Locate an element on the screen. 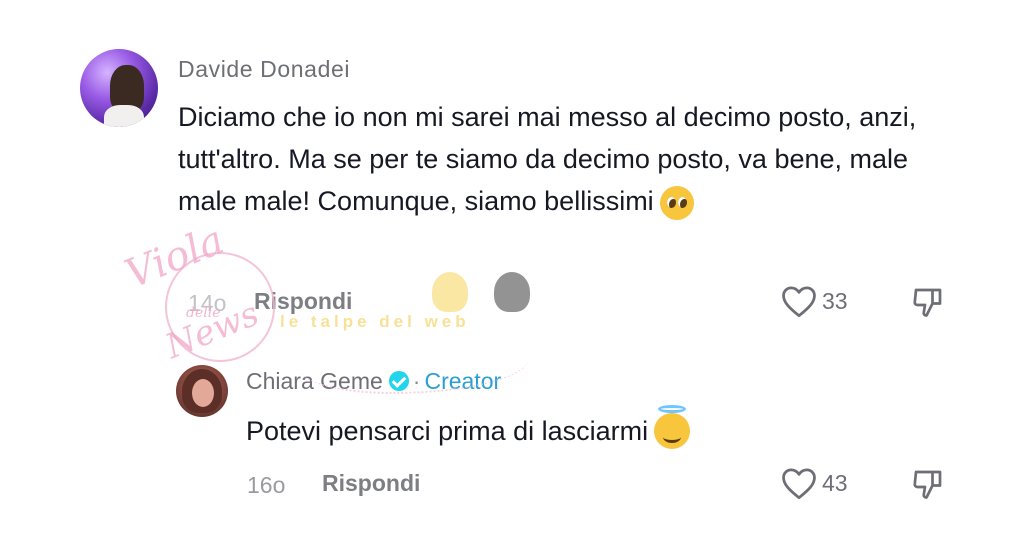 This screenshot has height=552, width=1024. comment-text: Potevi pensarci prima di lasciarmi is located at coordinates (546, 428).